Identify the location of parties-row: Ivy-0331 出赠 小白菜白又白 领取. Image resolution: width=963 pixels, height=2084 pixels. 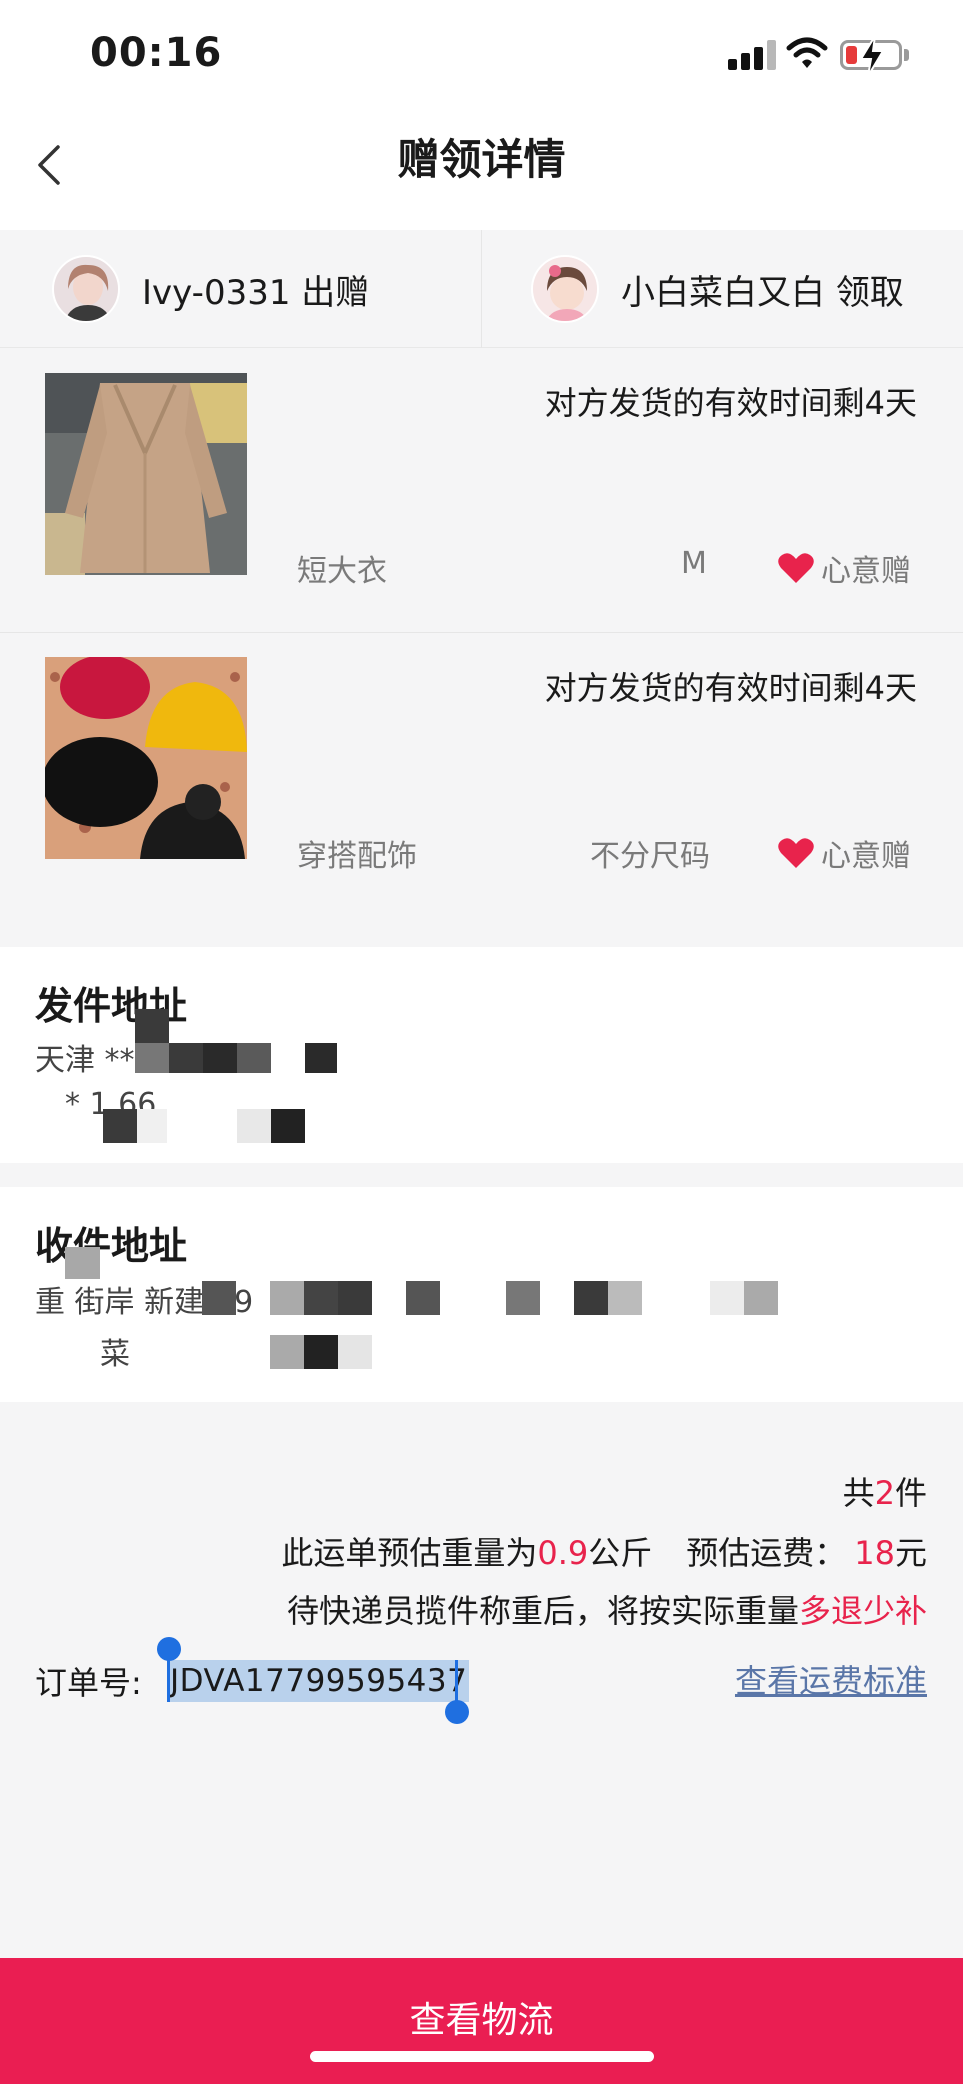
(481, 289).